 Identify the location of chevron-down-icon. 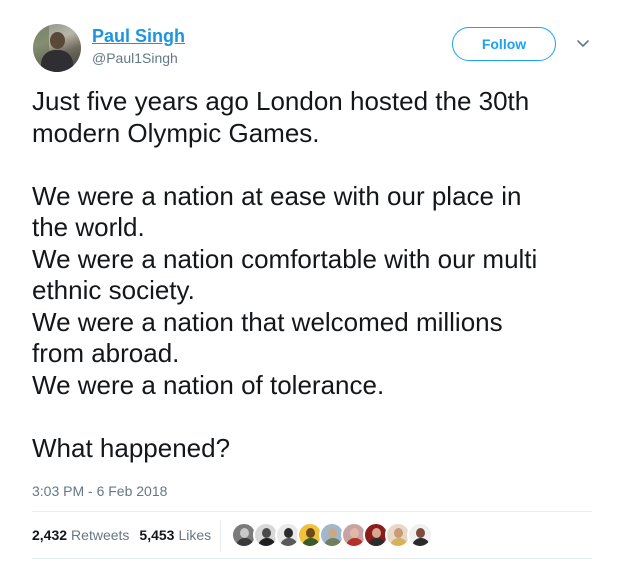
(583, 44).